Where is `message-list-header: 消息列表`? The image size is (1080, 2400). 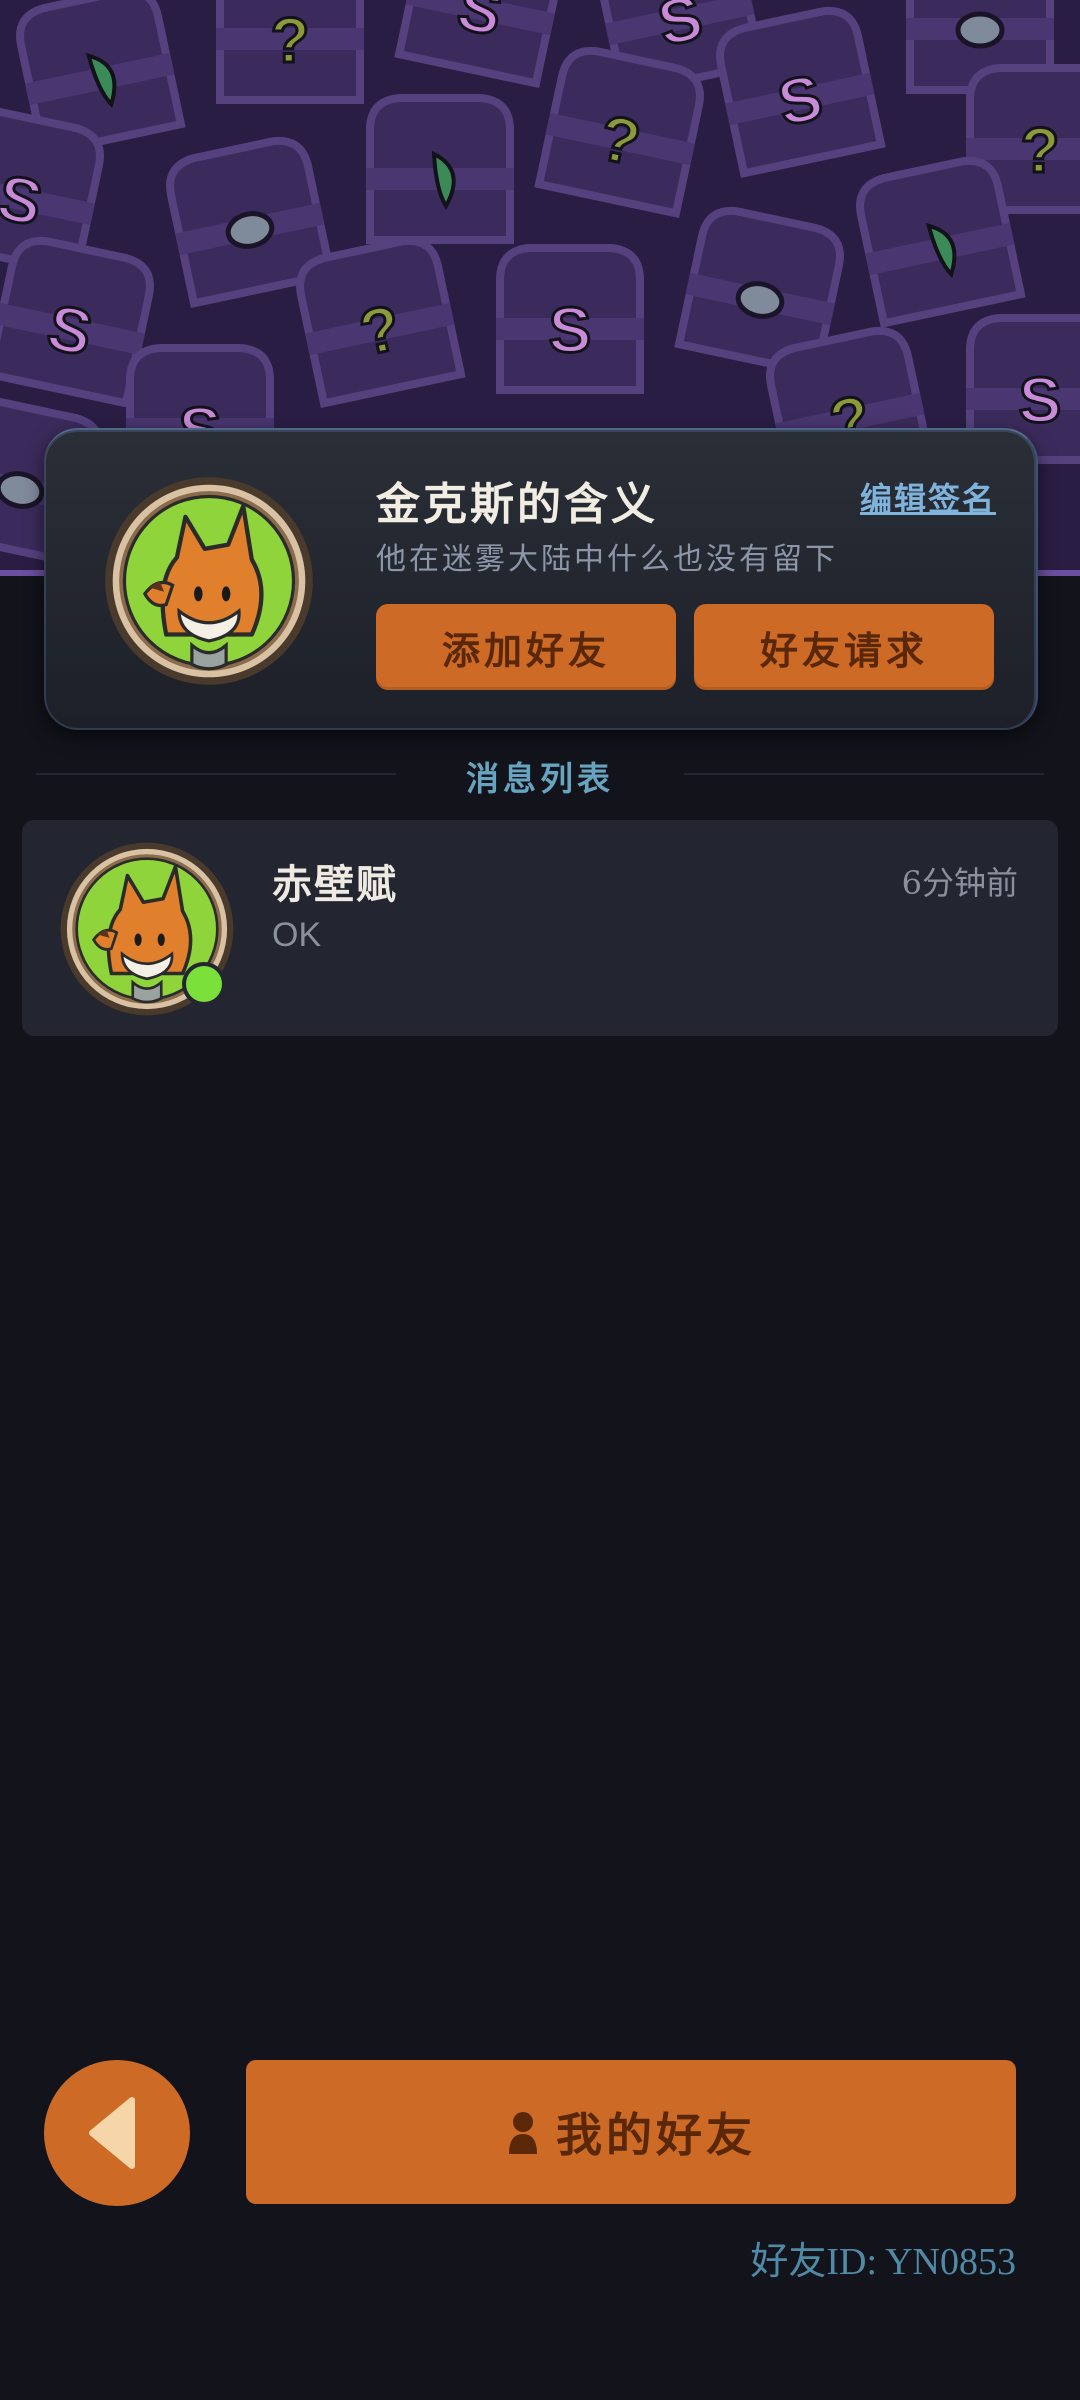
message-list-header: 消息列表 is located at coordinates (540, 773).